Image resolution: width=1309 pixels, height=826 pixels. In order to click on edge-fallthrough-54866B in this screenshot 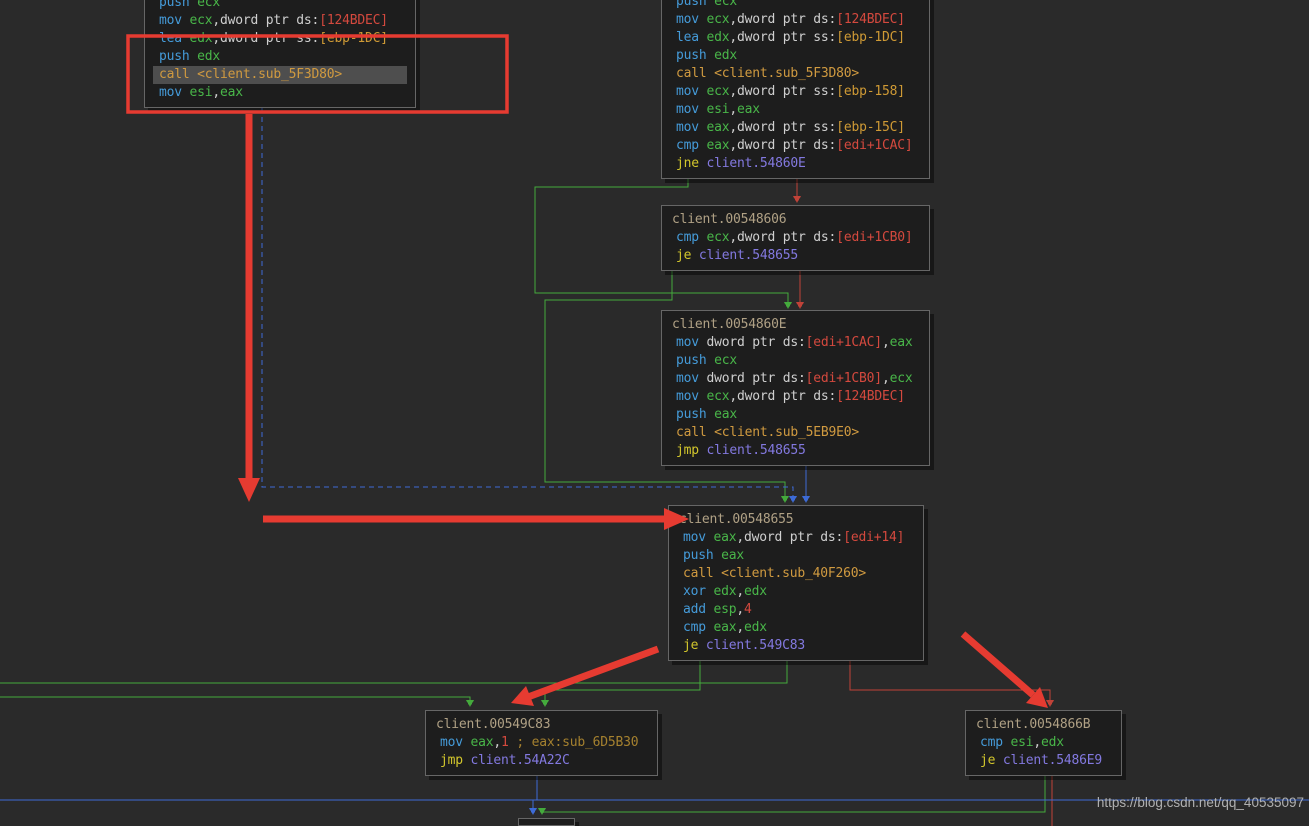, I will do `click(950, 680)`.